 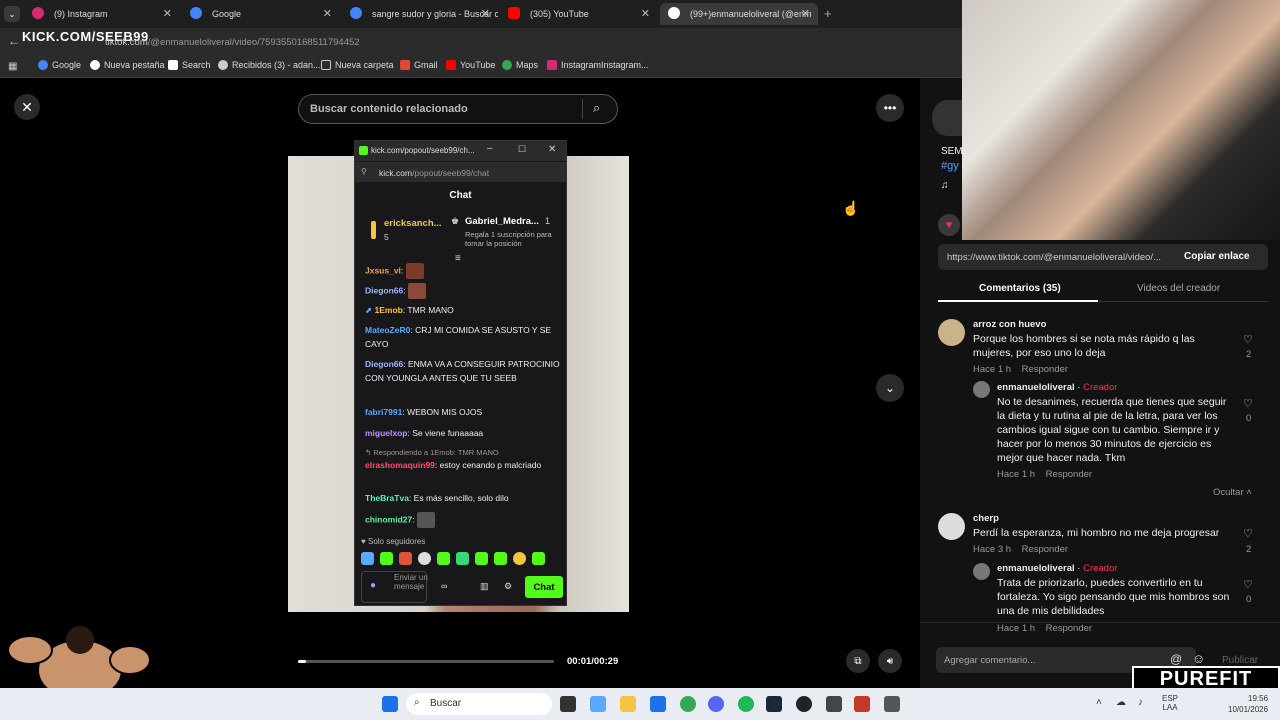 I want to click on widgets-icon, so click(x=598, y=704).